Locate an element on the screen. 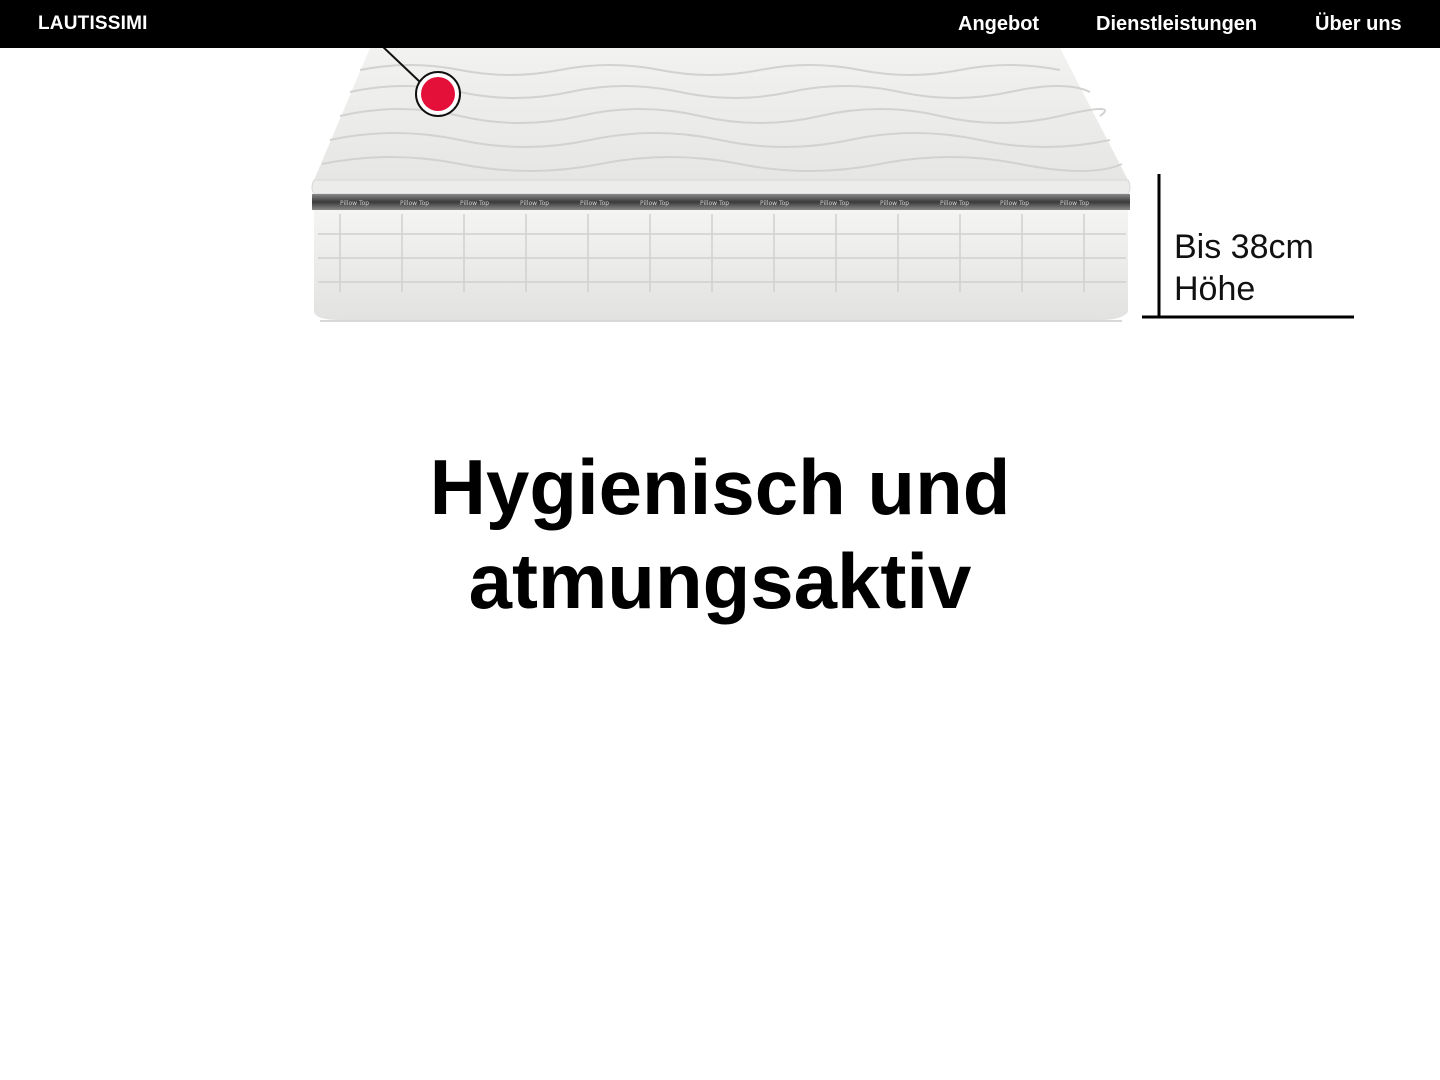 Image resolution: width=1440 pixels, height=1080 pixels. hotspot-dot-icon is located at coordinates (438, 94).